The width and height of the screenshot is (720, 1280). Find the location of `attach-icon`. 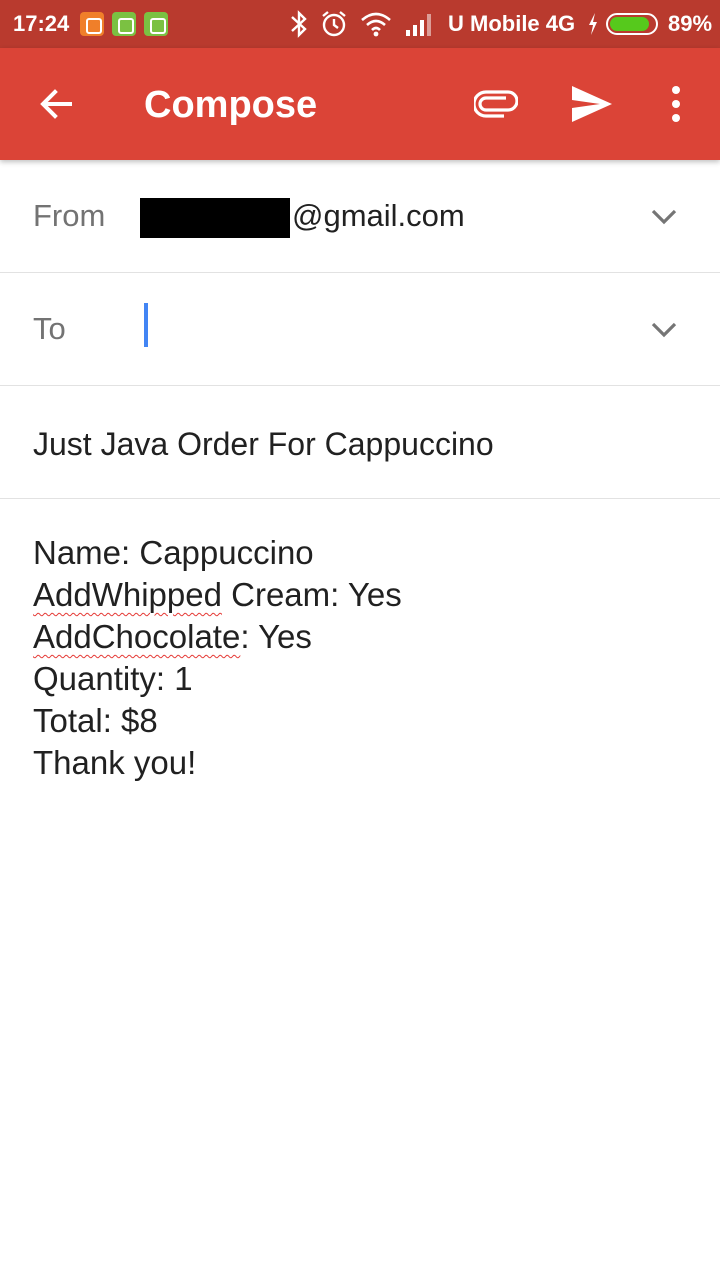

attach-icon is located at coordinates (496, 104).